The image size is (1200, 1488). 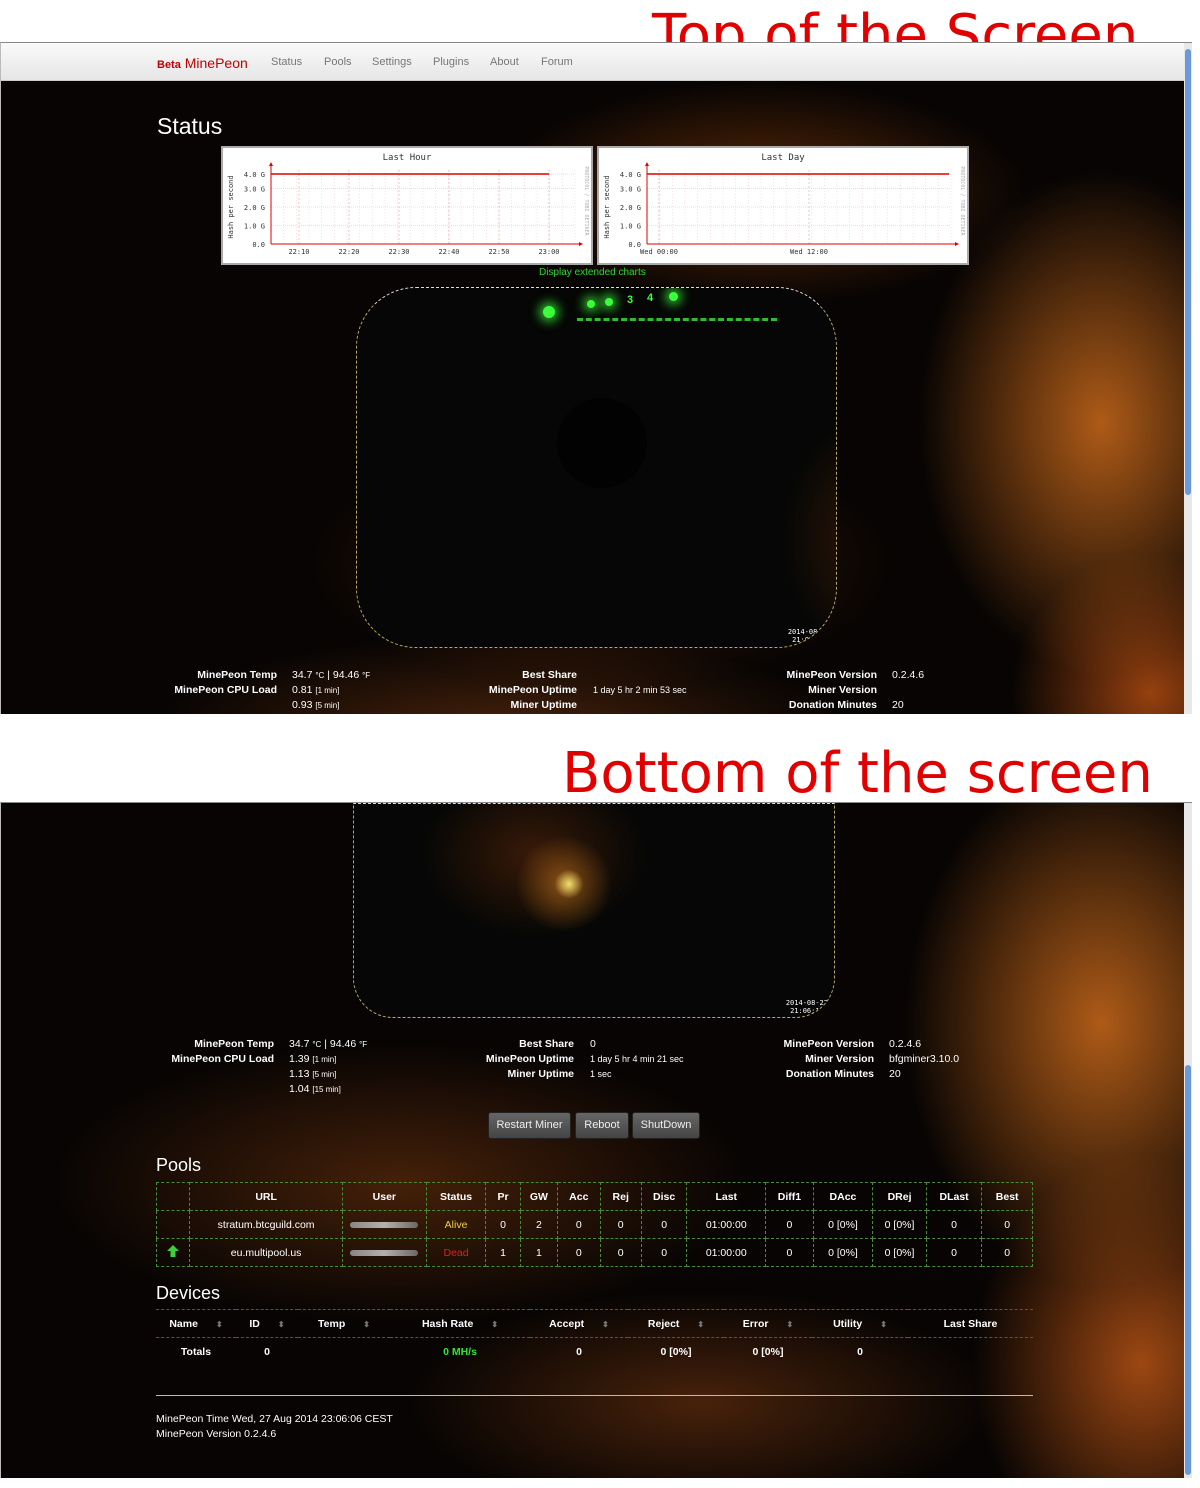 What do you see at coordinates (286, 62) in the screenshot?
I see `nav-status: Status` at bounding box center [286, 62].